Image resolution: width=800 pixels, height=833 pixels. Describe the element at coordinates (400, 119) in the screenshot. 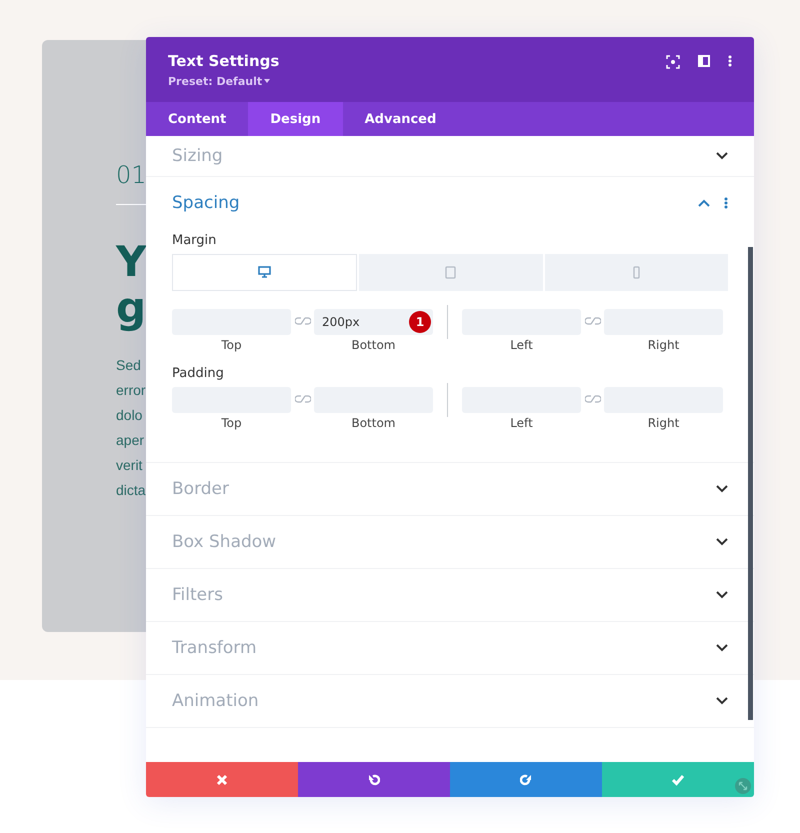

I see `tab: Advanced` at that location.